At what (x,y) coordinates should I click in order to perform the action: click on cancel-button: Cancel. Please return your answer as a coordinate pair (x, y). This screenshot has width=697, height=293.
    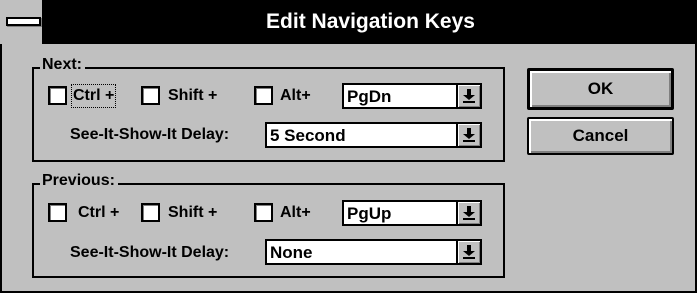
    Looking at the image, I should click on (600, 136).